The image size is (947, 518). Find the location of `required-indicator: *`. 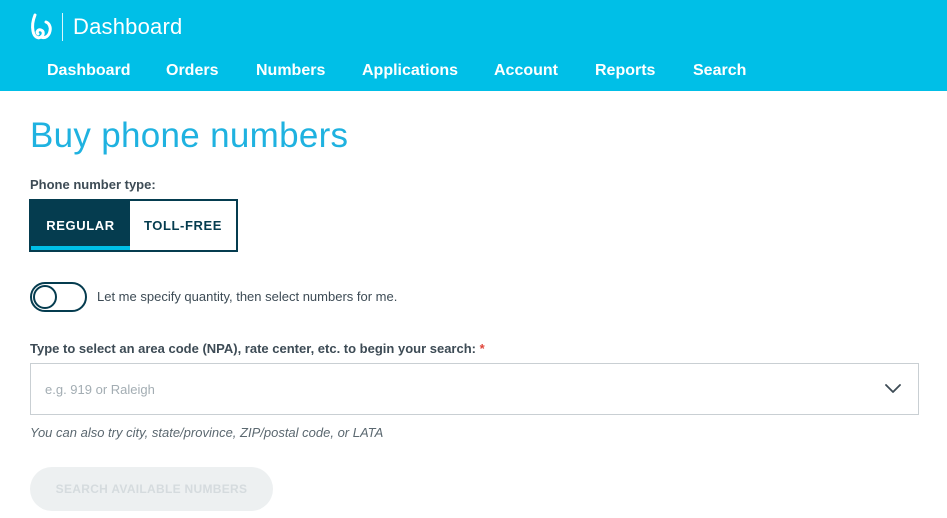

required-indicator: * is located at coordinates (482, 348).